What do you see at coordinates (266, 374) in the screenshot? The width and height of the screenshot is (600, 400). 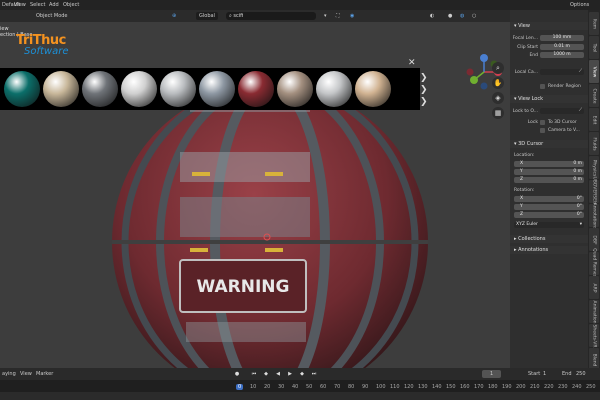 I see `prev-keyframe-icon: ◆` at bounding box center [266, 374].